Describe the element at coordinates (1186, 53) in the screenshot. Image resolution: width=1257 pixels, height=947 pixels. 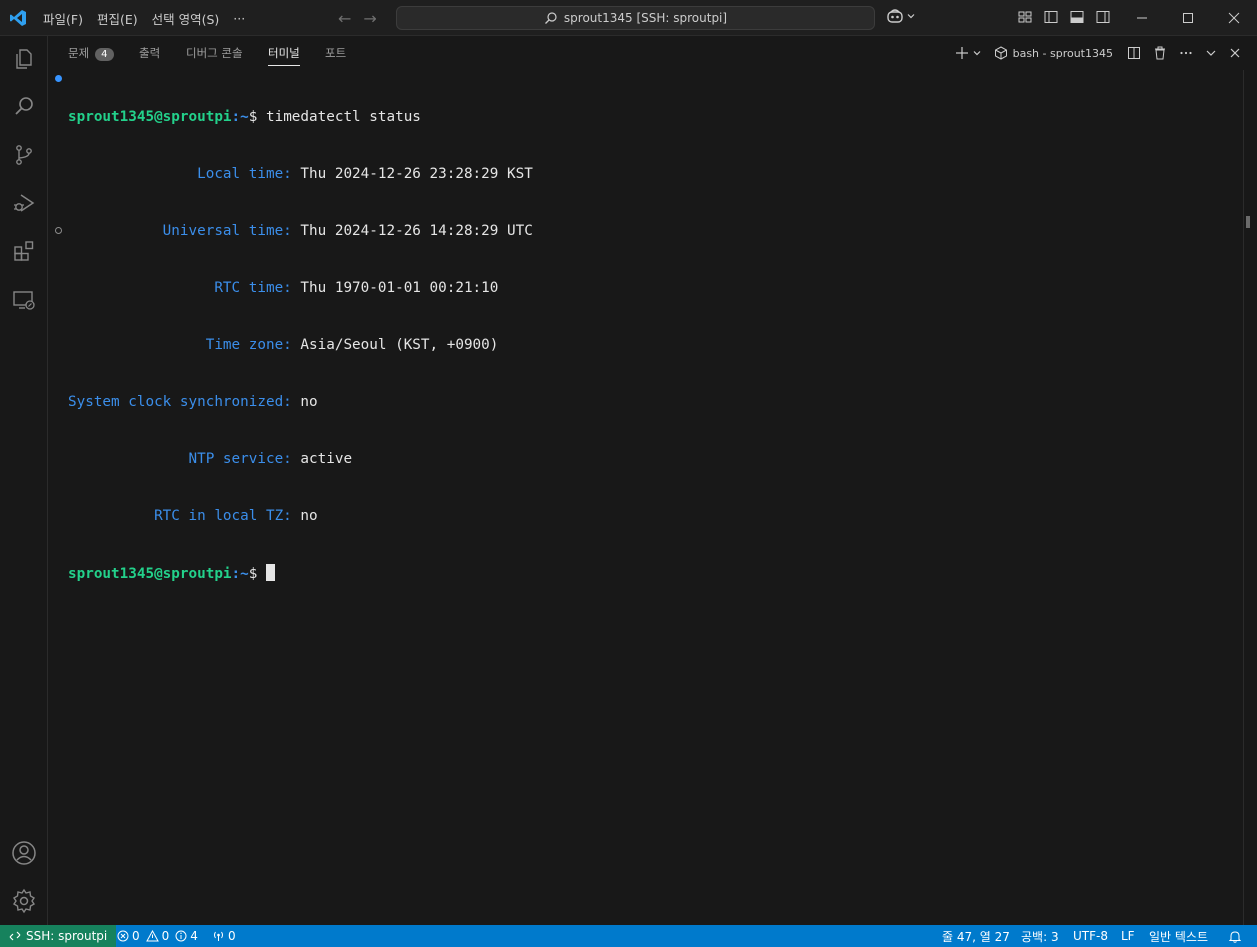
I see `more-actions-icon` at that location.